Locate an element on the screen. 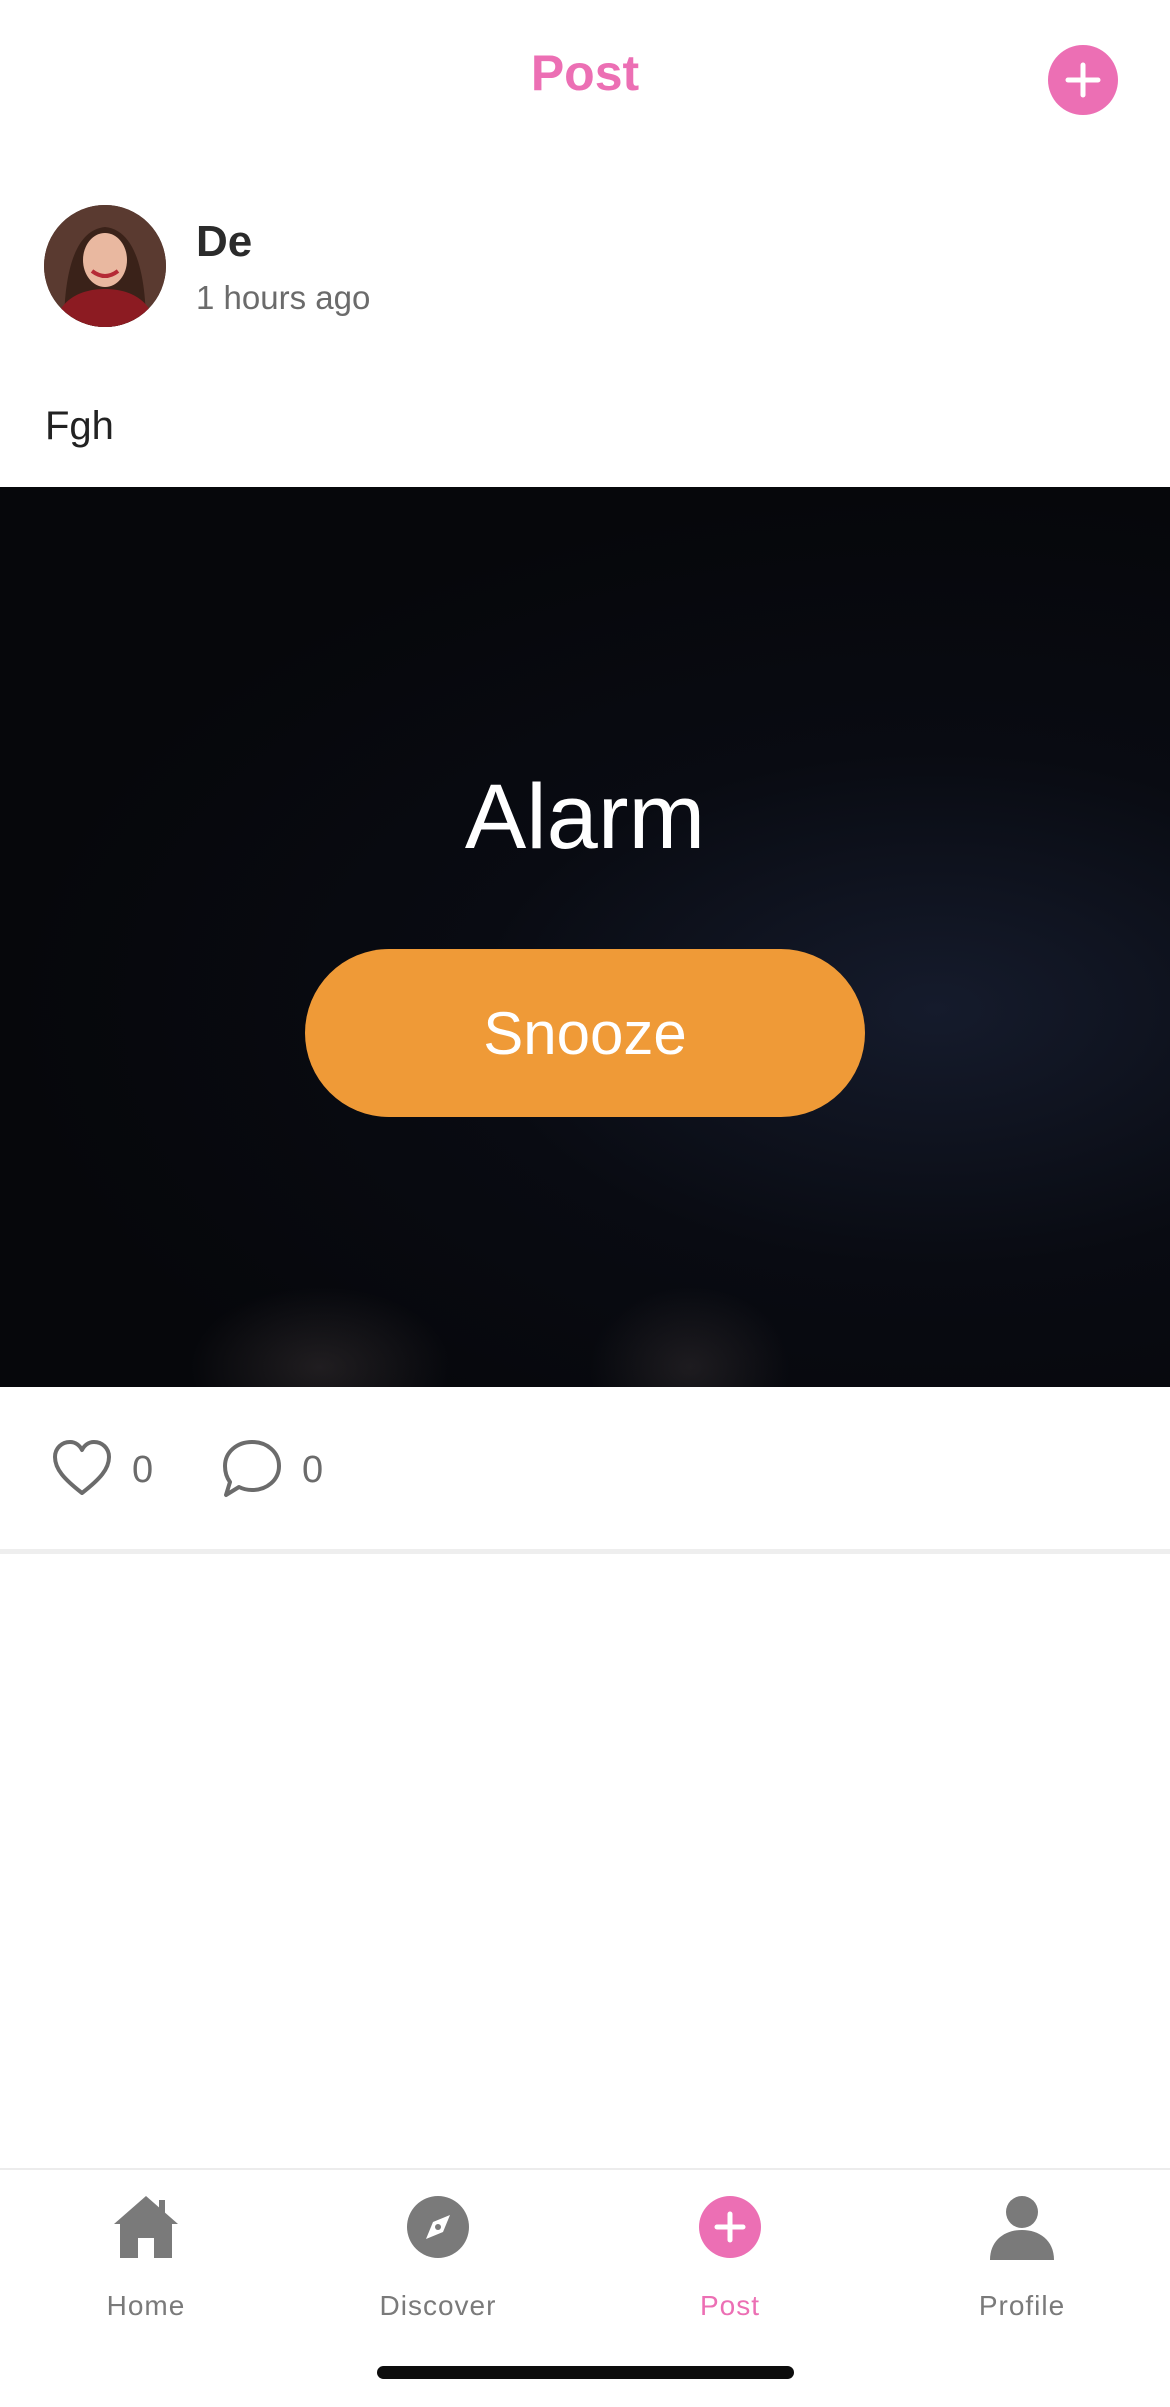 The width and height of the screenshot is (1170, 2407). person-icon is located at coordinates (1022, 2228).